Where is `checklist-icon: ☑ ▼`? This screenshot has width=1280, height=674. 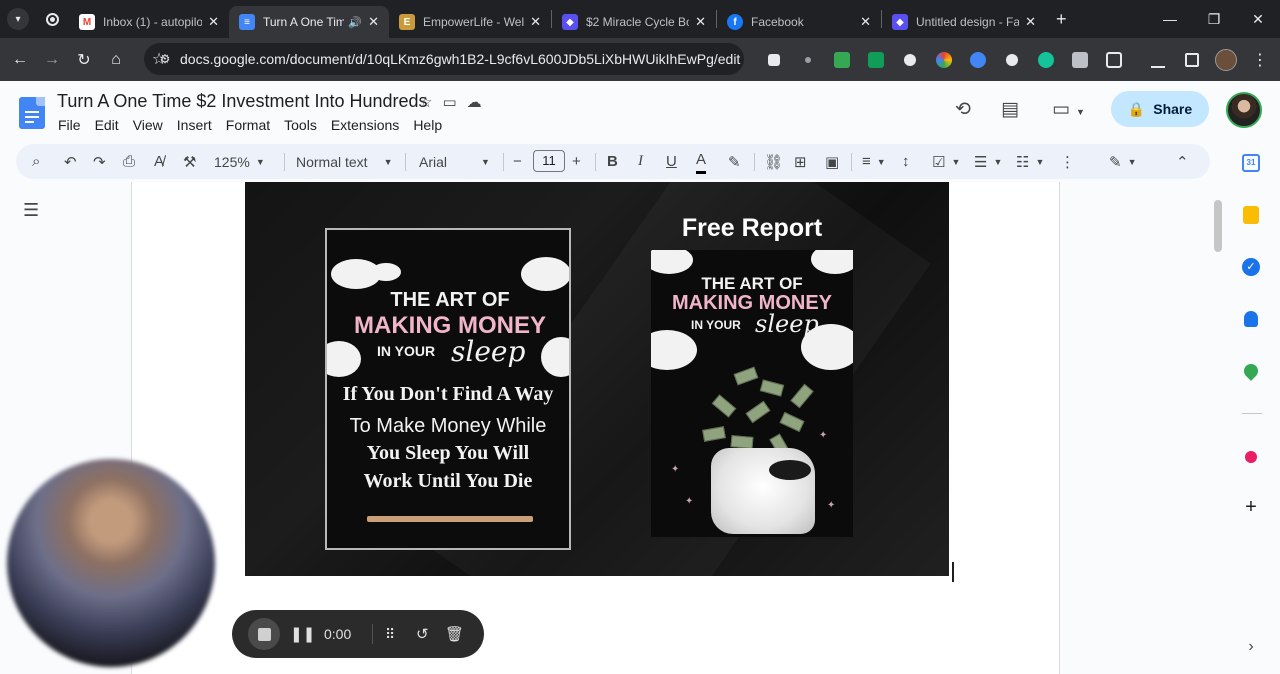
checklist-icon: ☑ ▼ is located at coordinates (946, 161).